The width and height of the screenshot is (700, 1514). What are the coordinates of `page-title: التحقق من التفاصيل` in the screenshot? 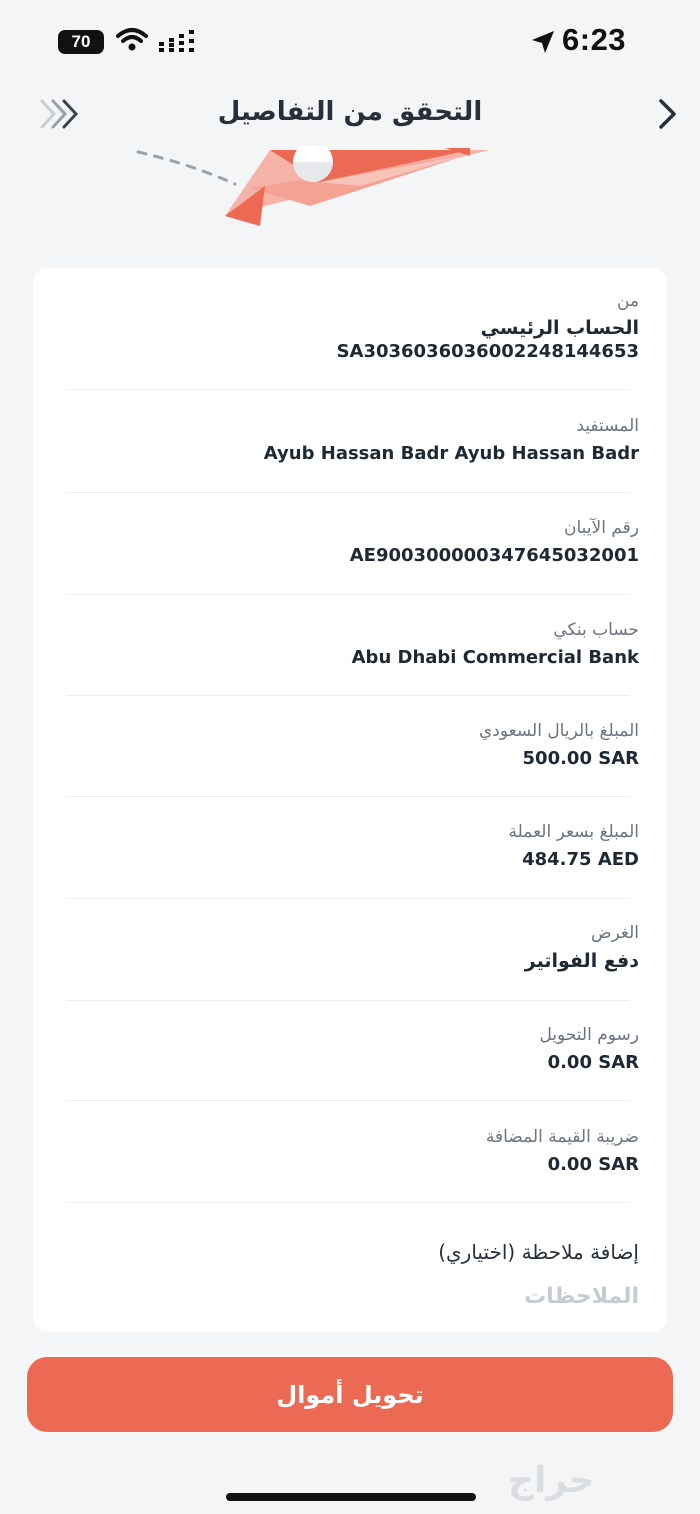 It's located at (350, 112).